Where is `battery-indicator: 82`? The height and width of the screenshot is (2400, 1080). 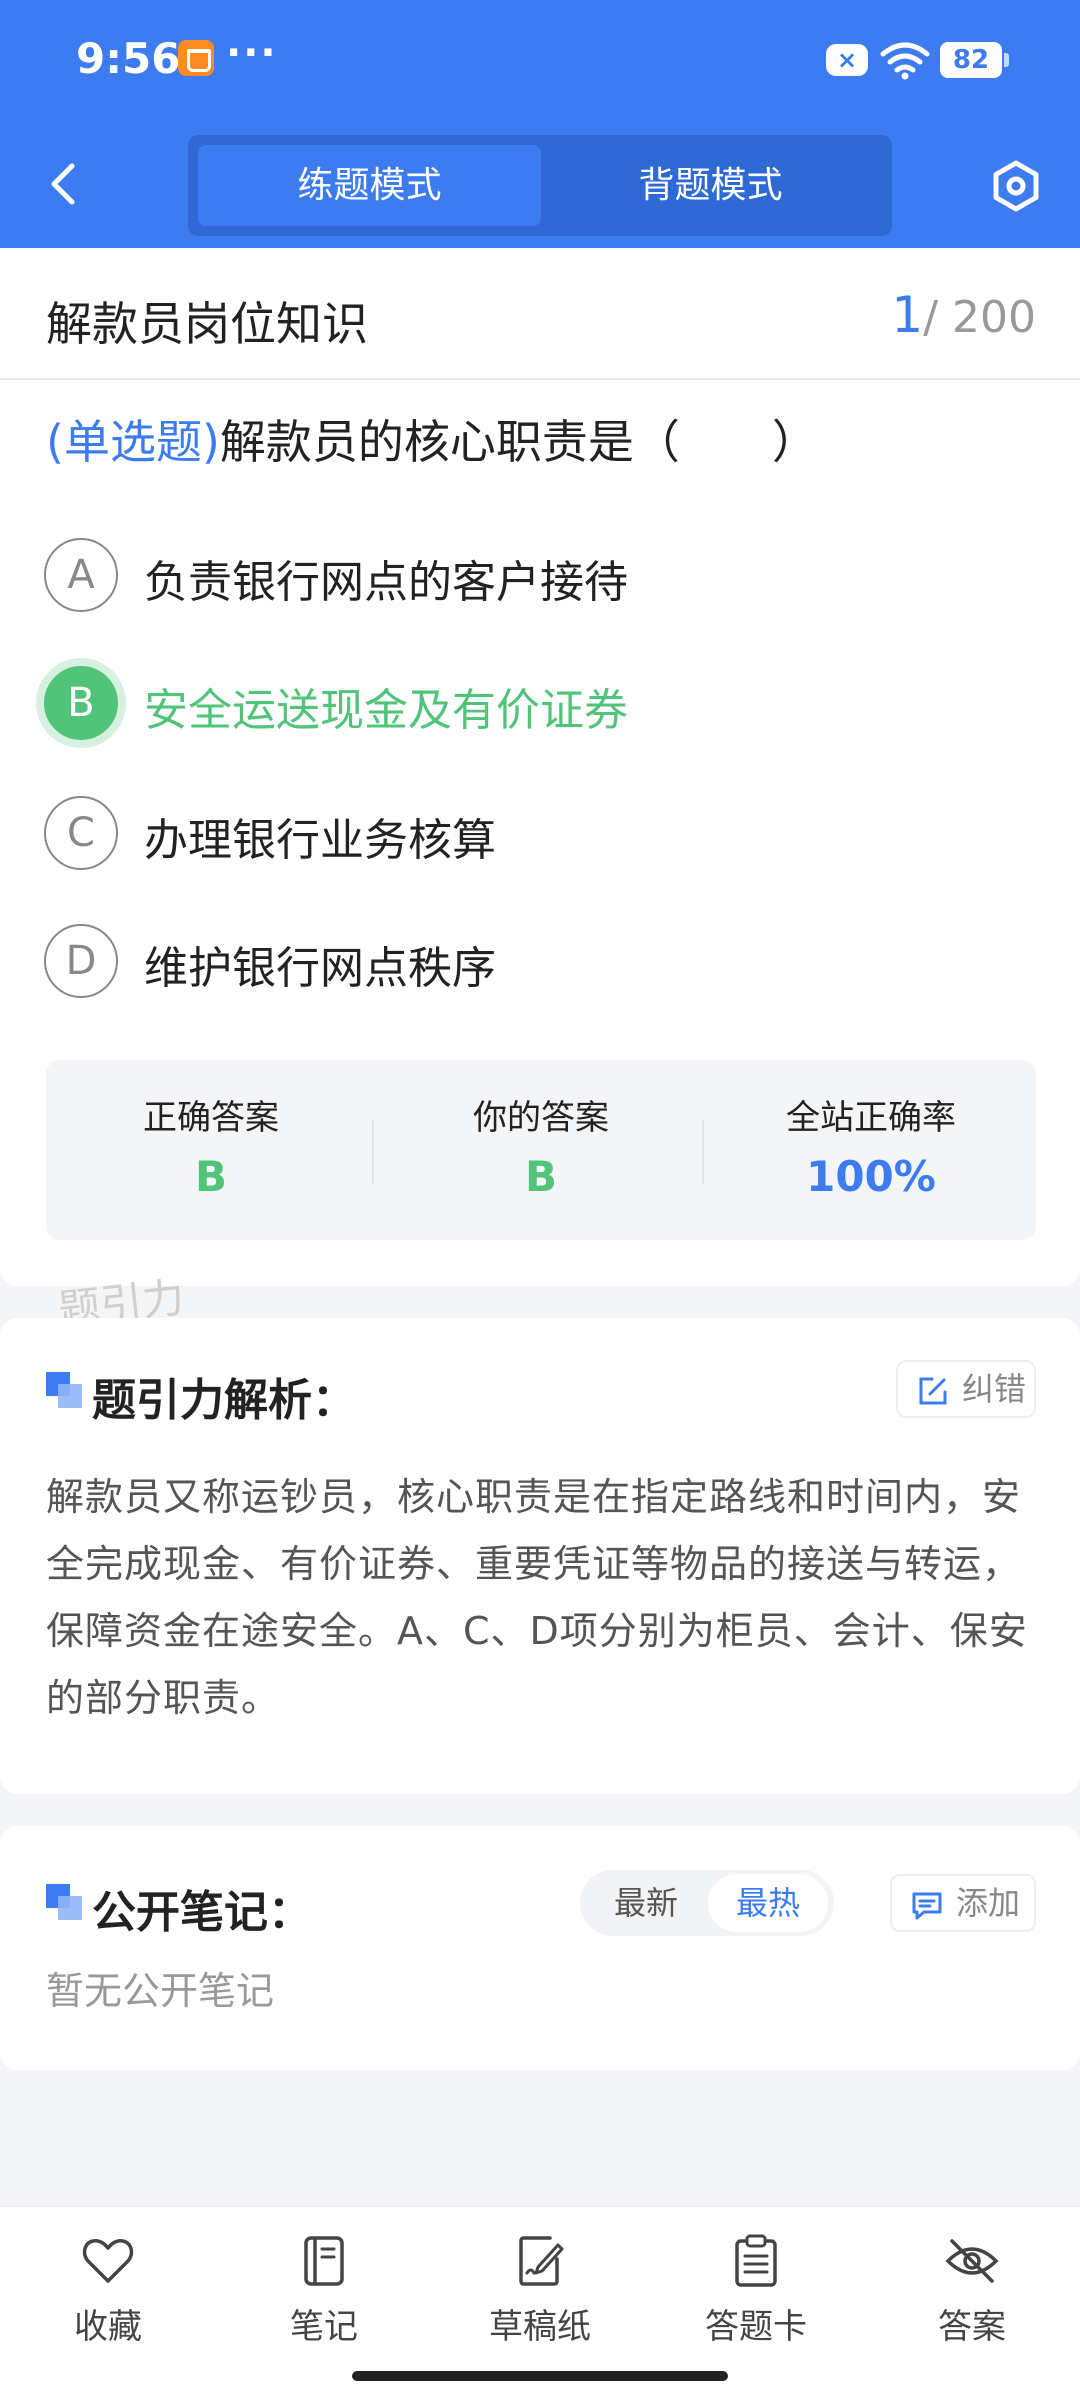
battery-indicator: 82 is located at coordinates (974, 60).